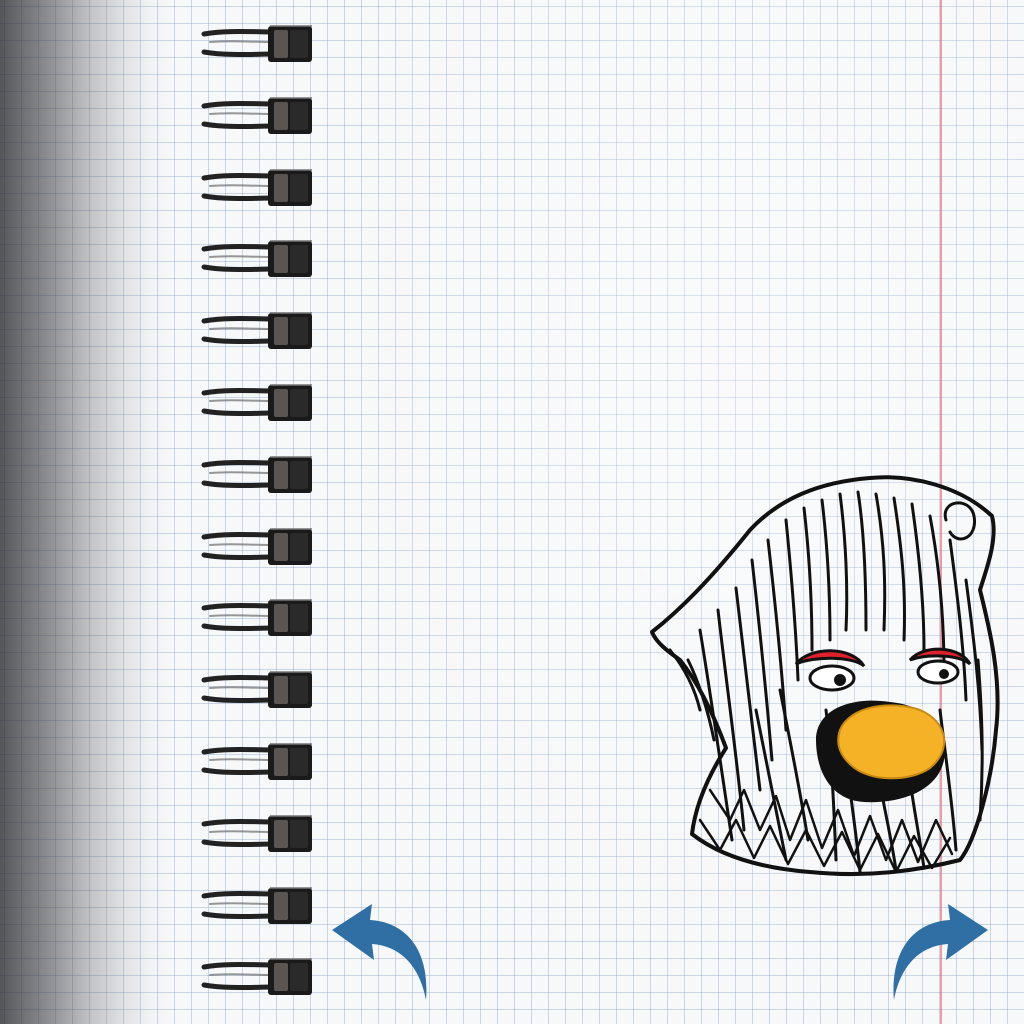 The image size is (1024, 1024). What do you see at coordinates (830, 658) in the screenshot?
I see `left-eye` at bounding box center [830, 658].